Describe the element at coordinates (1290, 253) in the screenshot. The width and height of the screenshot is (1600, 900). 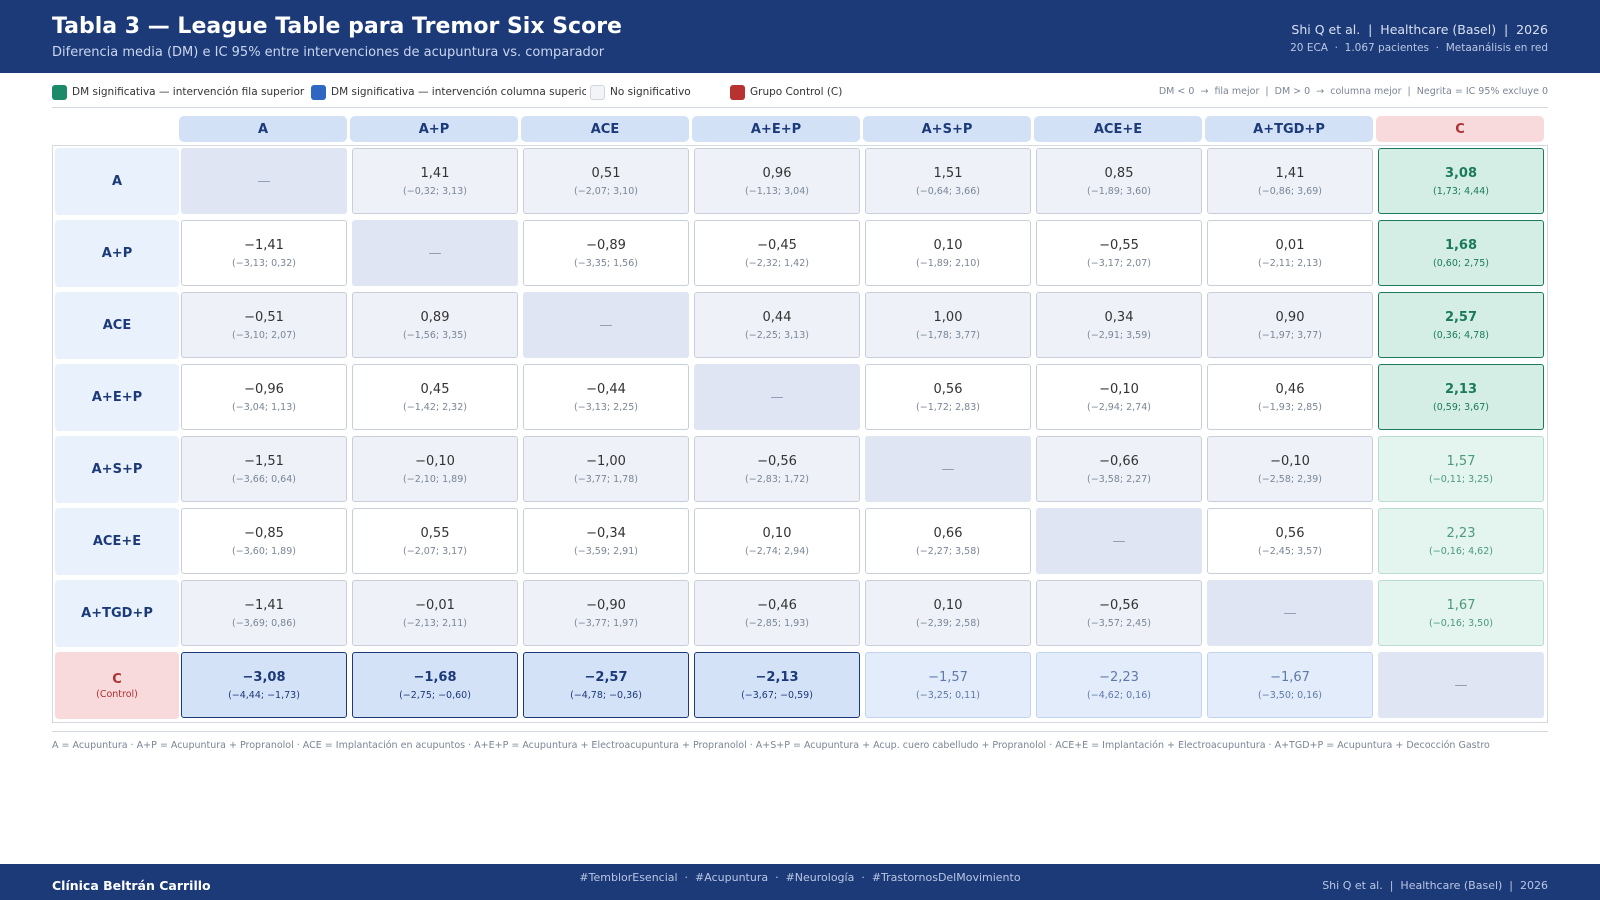
I see `comparison-cell: 0,01 (−2,11; 2,13)` at that location.